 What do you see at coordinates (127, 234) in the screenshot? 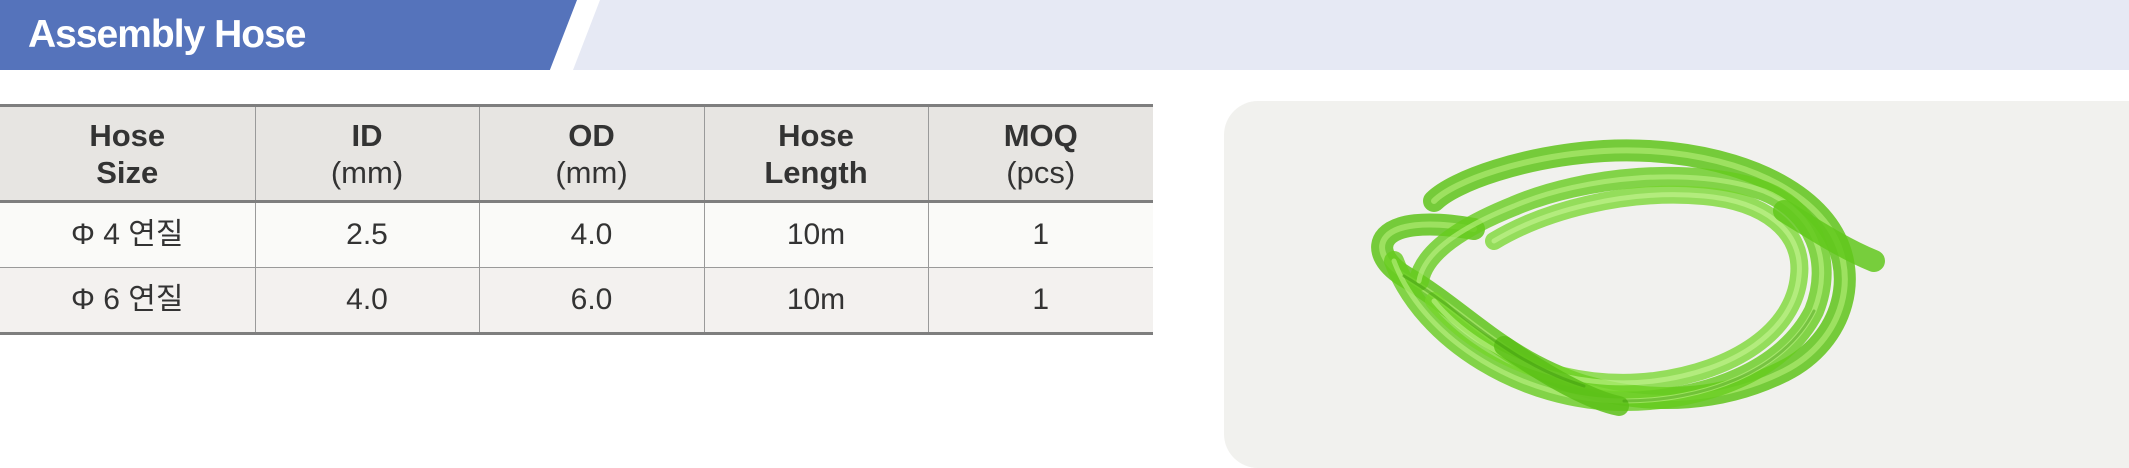
I see `cell-hose-size: Φ 4 연질` at bounding box center [127, 234].